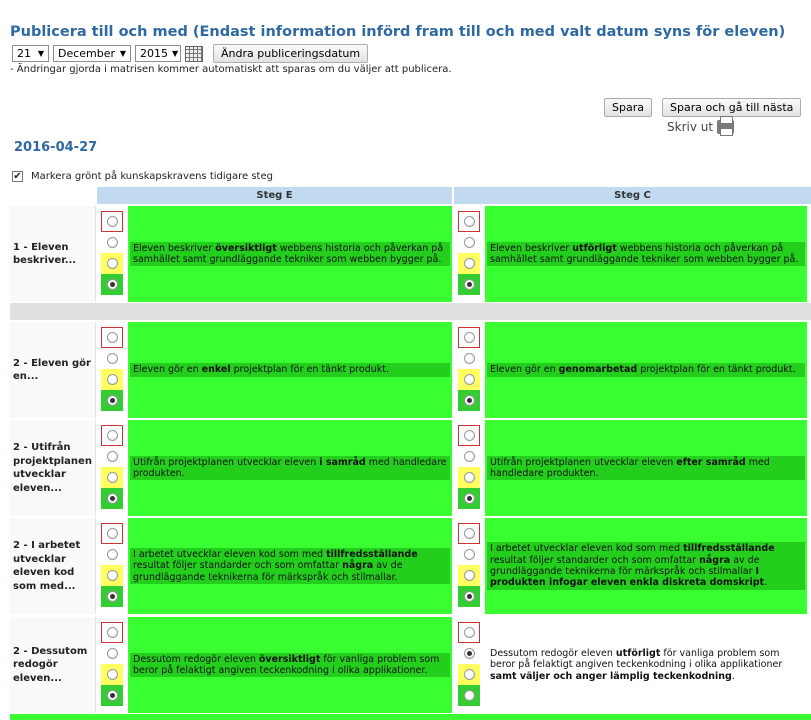 The image size is (811, 720). What do you see at coordinates (289, 659) in the screenshot?
I see `criterion-emphasis: översiktligt` at bounding box center [289, 659].